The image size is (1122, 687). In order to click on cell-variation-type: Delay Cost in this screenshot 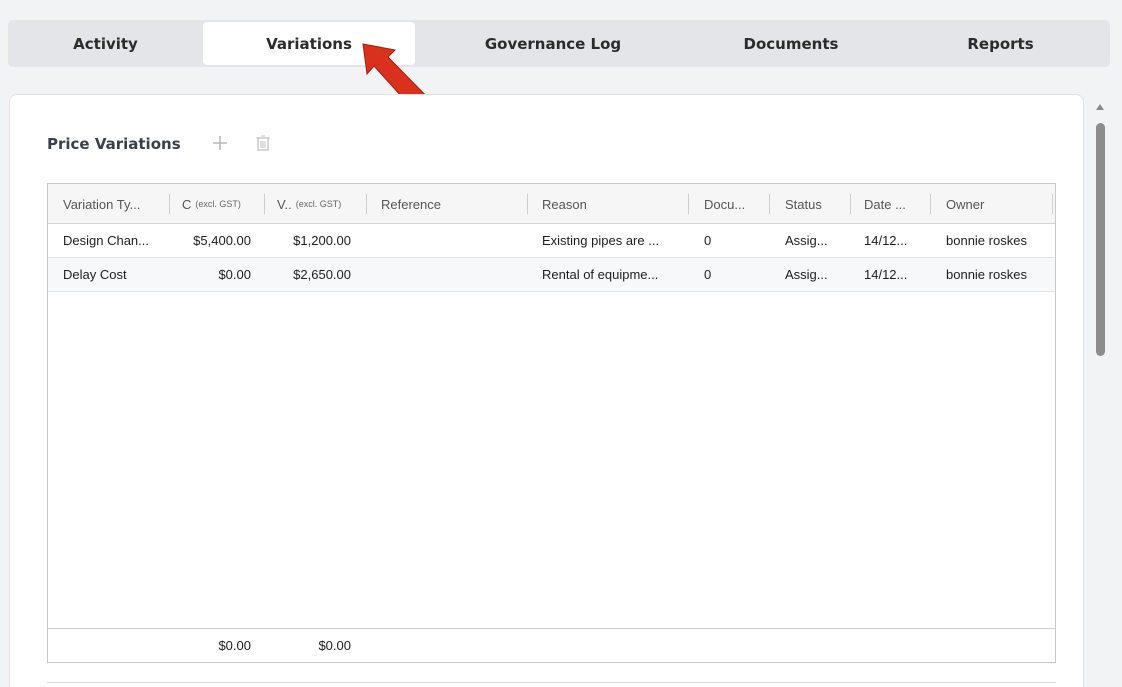, I will do `click(95, 274)`.